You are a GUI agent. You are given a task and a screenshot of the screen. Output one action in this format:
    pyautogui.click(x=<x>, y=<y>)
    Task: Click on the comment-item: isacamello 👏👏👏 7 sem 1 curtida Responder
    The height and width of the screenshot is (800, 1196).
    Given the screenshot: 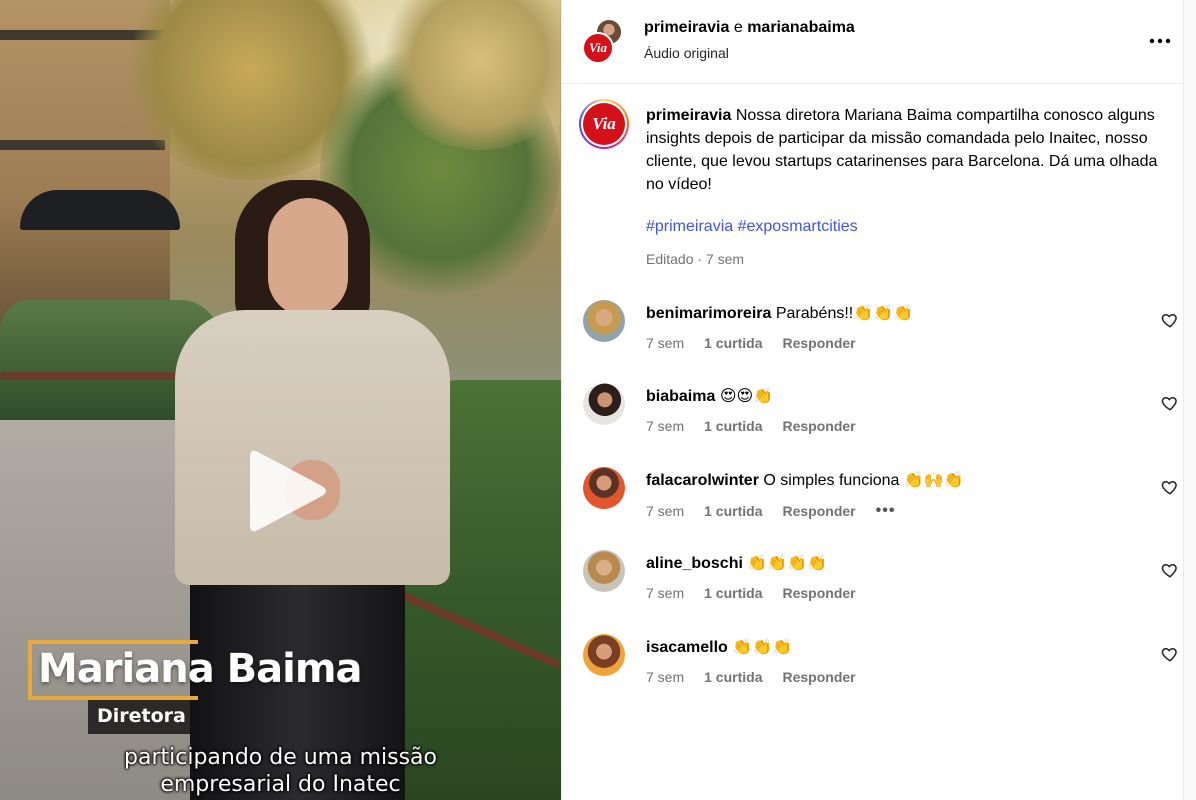 What is the action you would take?
    pyautogui.click(x=879, y=676)
    